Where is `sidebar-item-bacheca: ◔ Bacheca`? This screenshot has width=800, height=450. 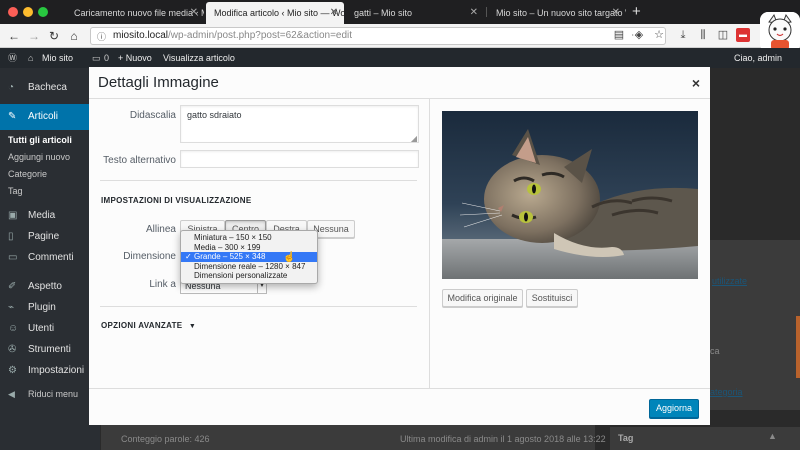
sidebar-item-bacheca: ◔ Bacheca is located at coordinates (37, 88).